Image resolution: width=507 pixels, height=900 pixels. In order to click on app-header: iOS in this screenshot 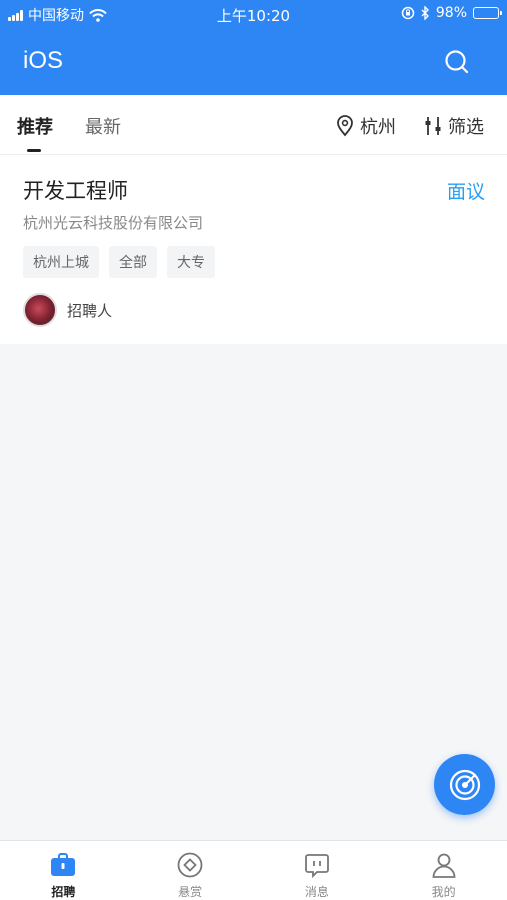, I will do `click(253, 61)`.